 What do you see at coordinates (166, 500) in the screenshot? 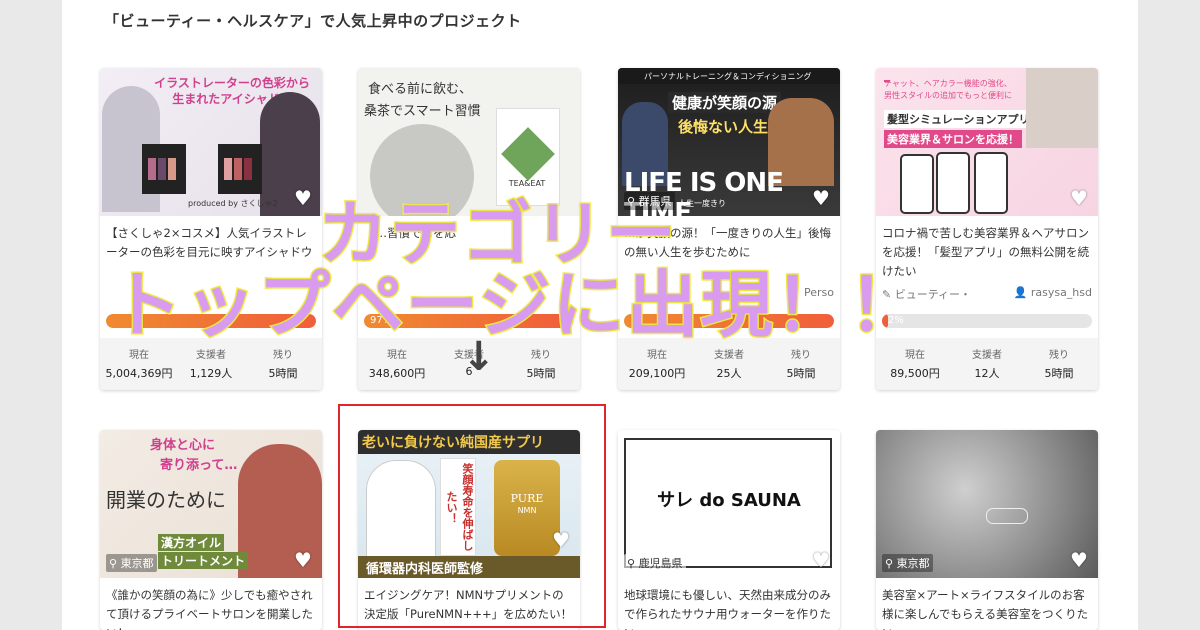
I see `thumb-text: 開業のために` at bounding box center [166, 500].